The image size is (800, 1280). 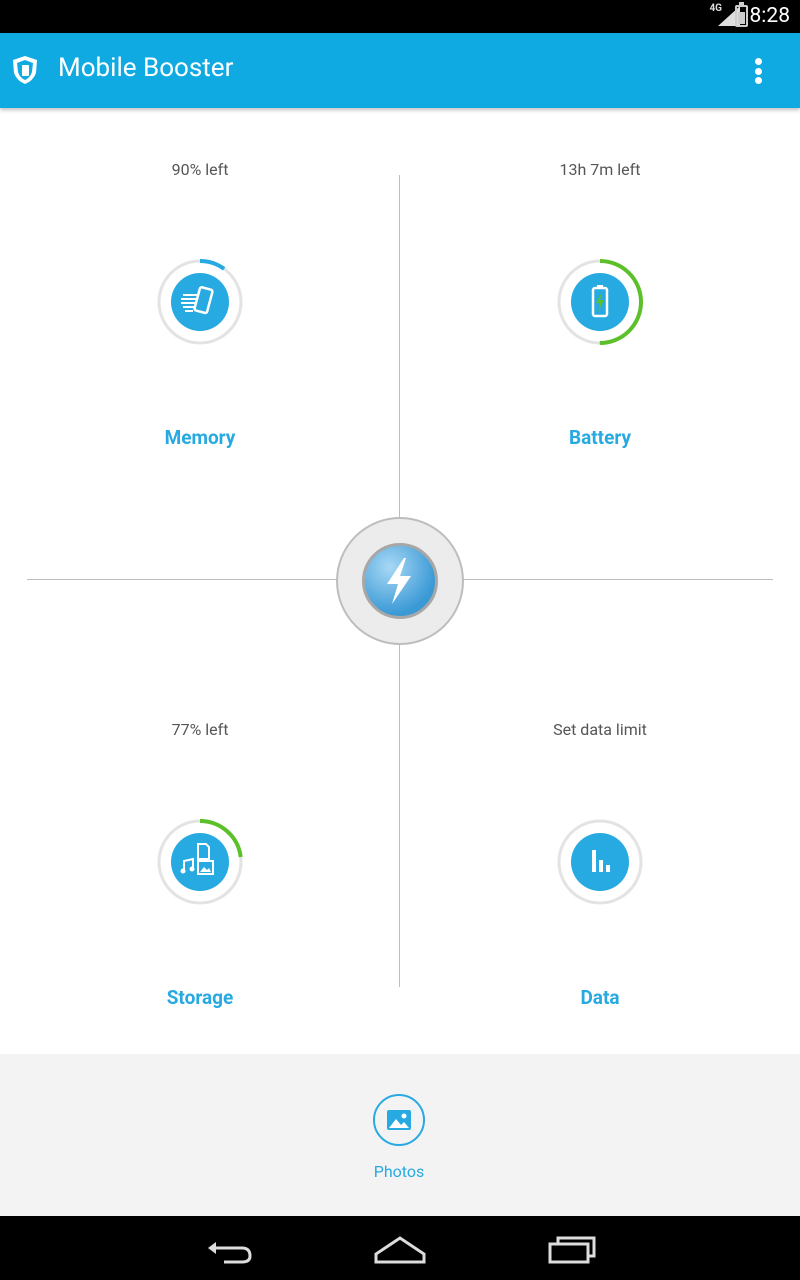 What do you see at coordinates (400, 70) in the screenshot?
I see `app-bar: Mobile Booster` at bounding box center [400, 70].